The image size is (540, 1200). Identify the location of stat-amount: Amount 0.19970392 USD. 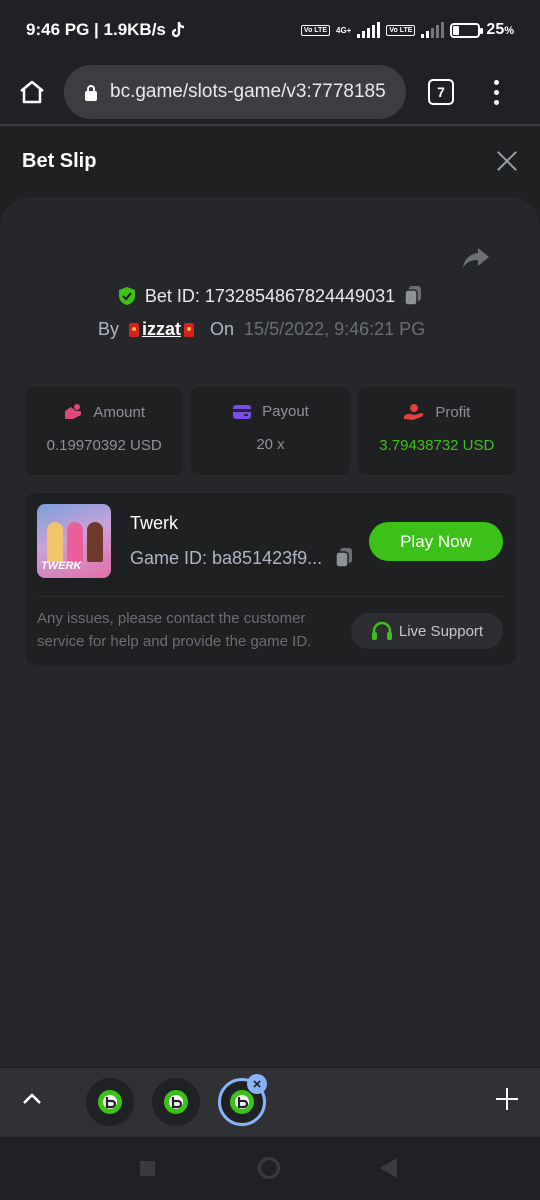
(104, 431).